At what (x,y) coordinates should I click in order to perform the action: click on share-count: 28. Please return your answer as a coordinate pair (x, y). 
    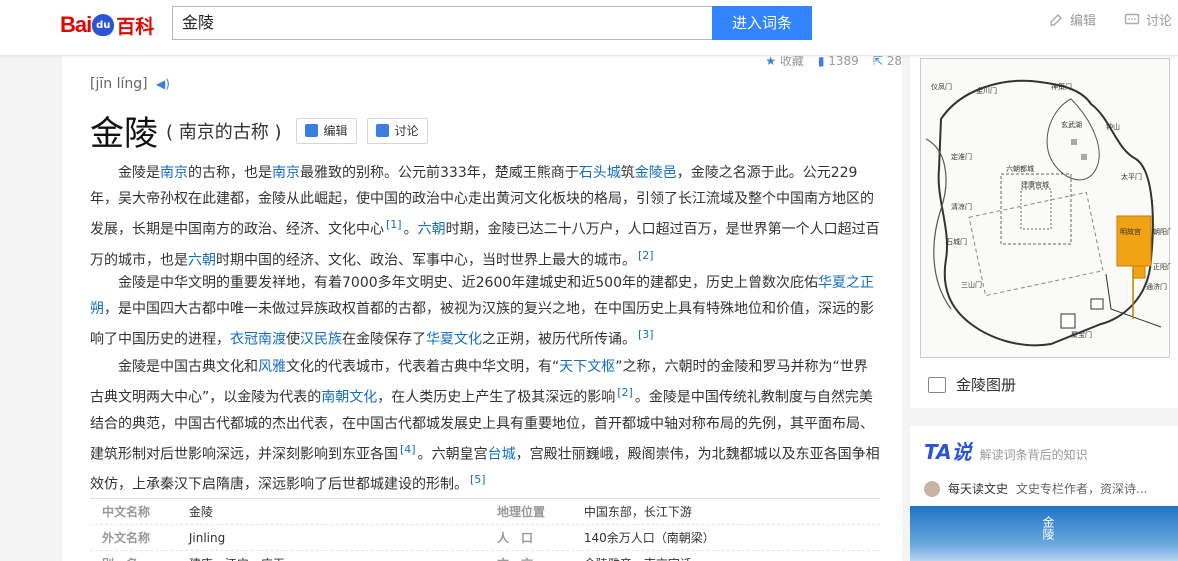
    Looking at the image, I should click on (894, 62).